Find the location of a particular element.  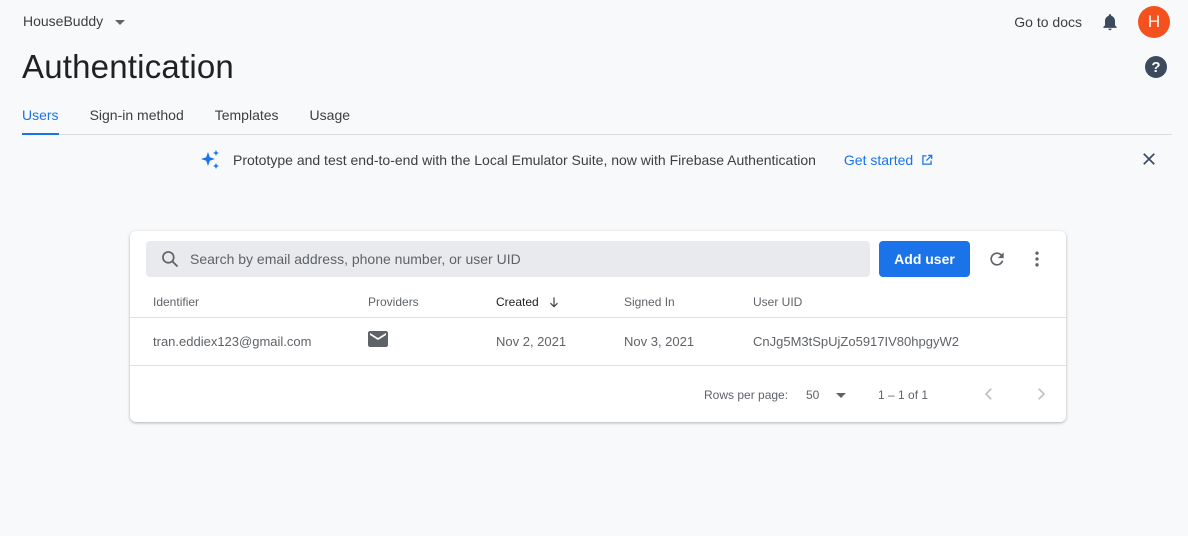

cell-created: Nov 2, 2021 is located at coordinates (531, 341).